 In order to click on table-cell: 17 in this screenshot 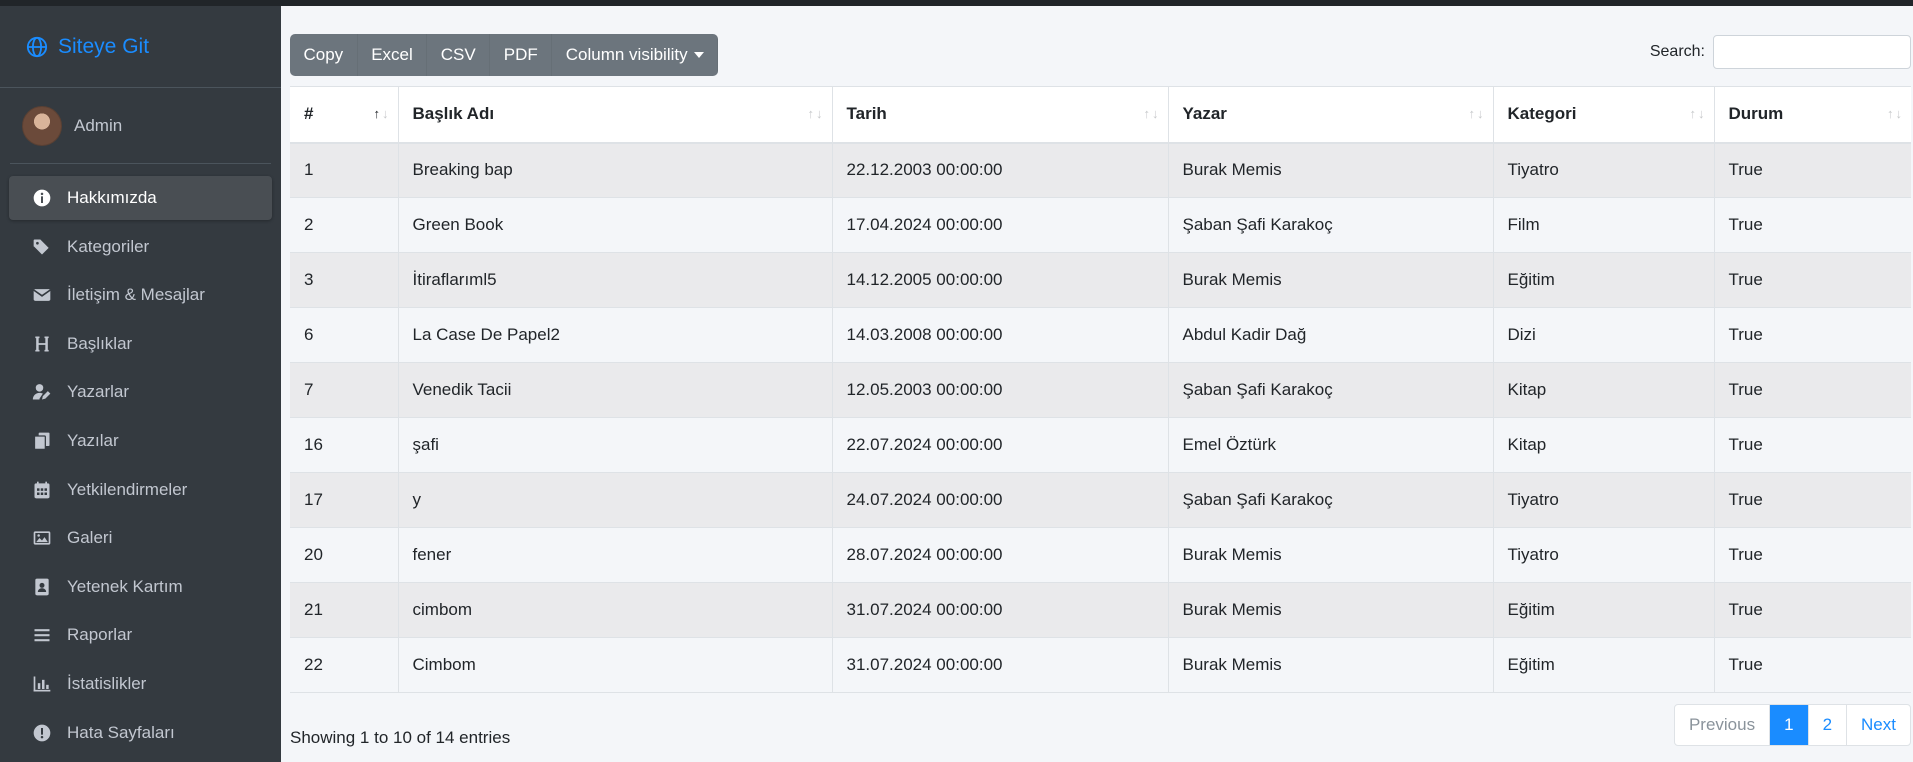, I will do `click(344, 500)`.